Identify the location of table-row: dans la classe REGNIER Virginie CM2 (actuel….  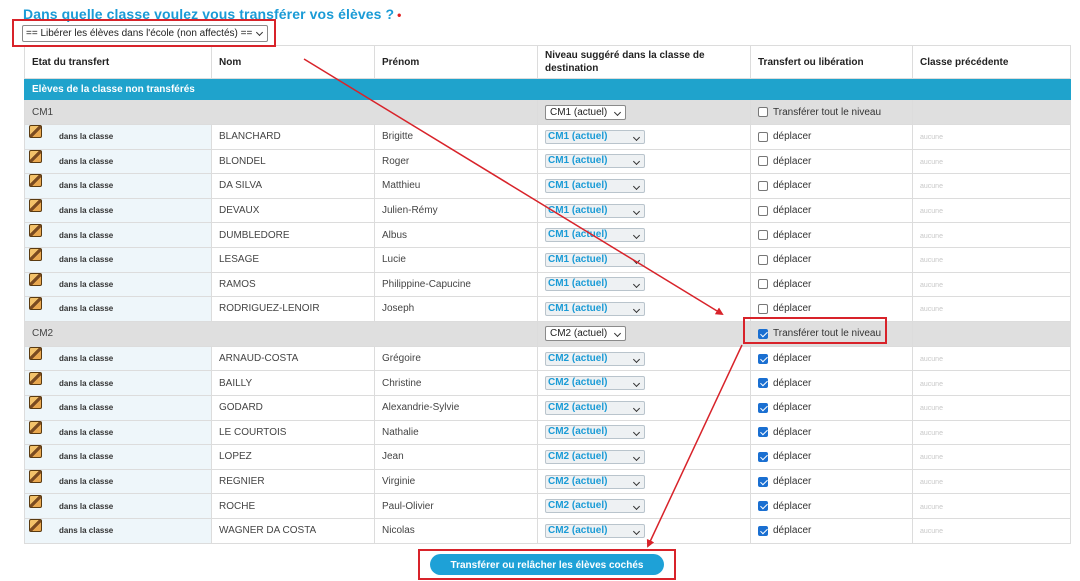
(547, 481).